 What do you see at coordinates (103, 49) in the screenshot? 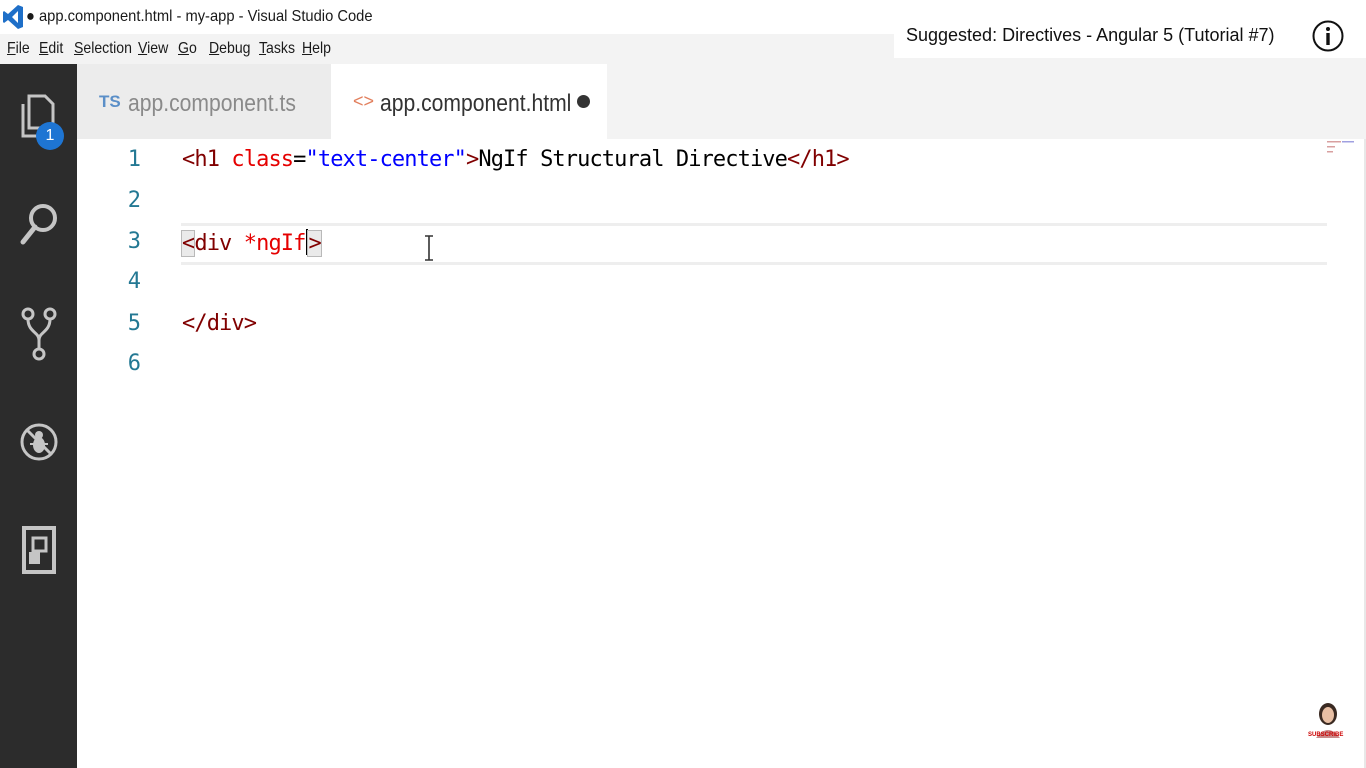
I see `menu-selection: Selection` at bounding box center [103, 49].